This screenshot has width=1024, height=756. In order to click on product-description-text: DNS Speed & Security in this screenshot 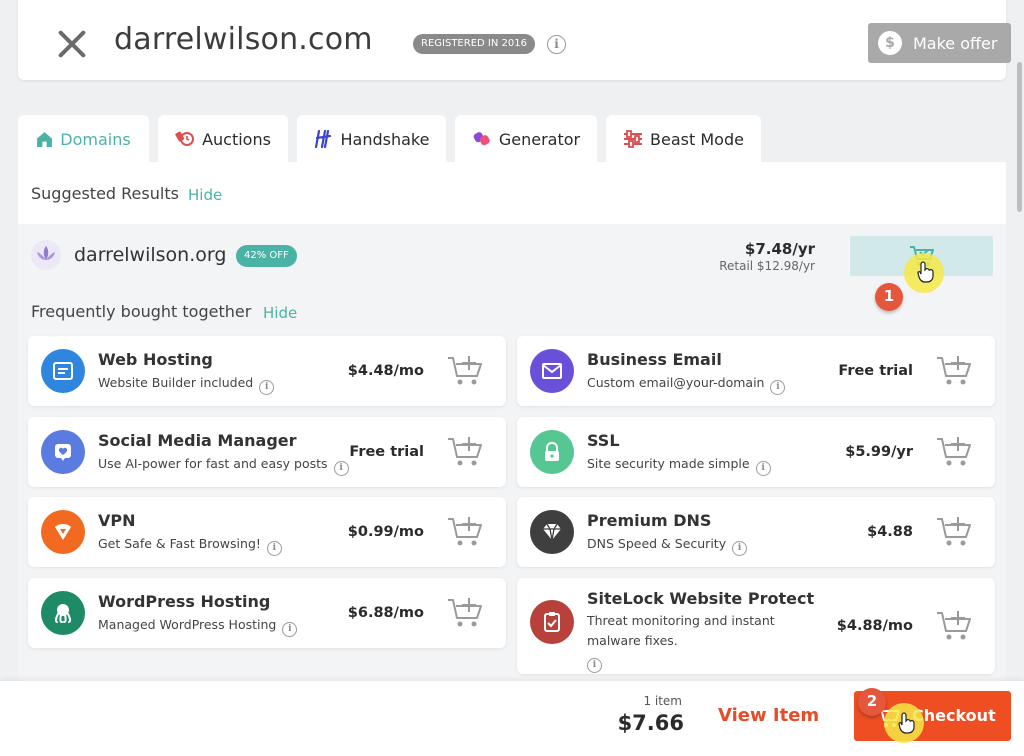, I will do `click(657, 543)`.